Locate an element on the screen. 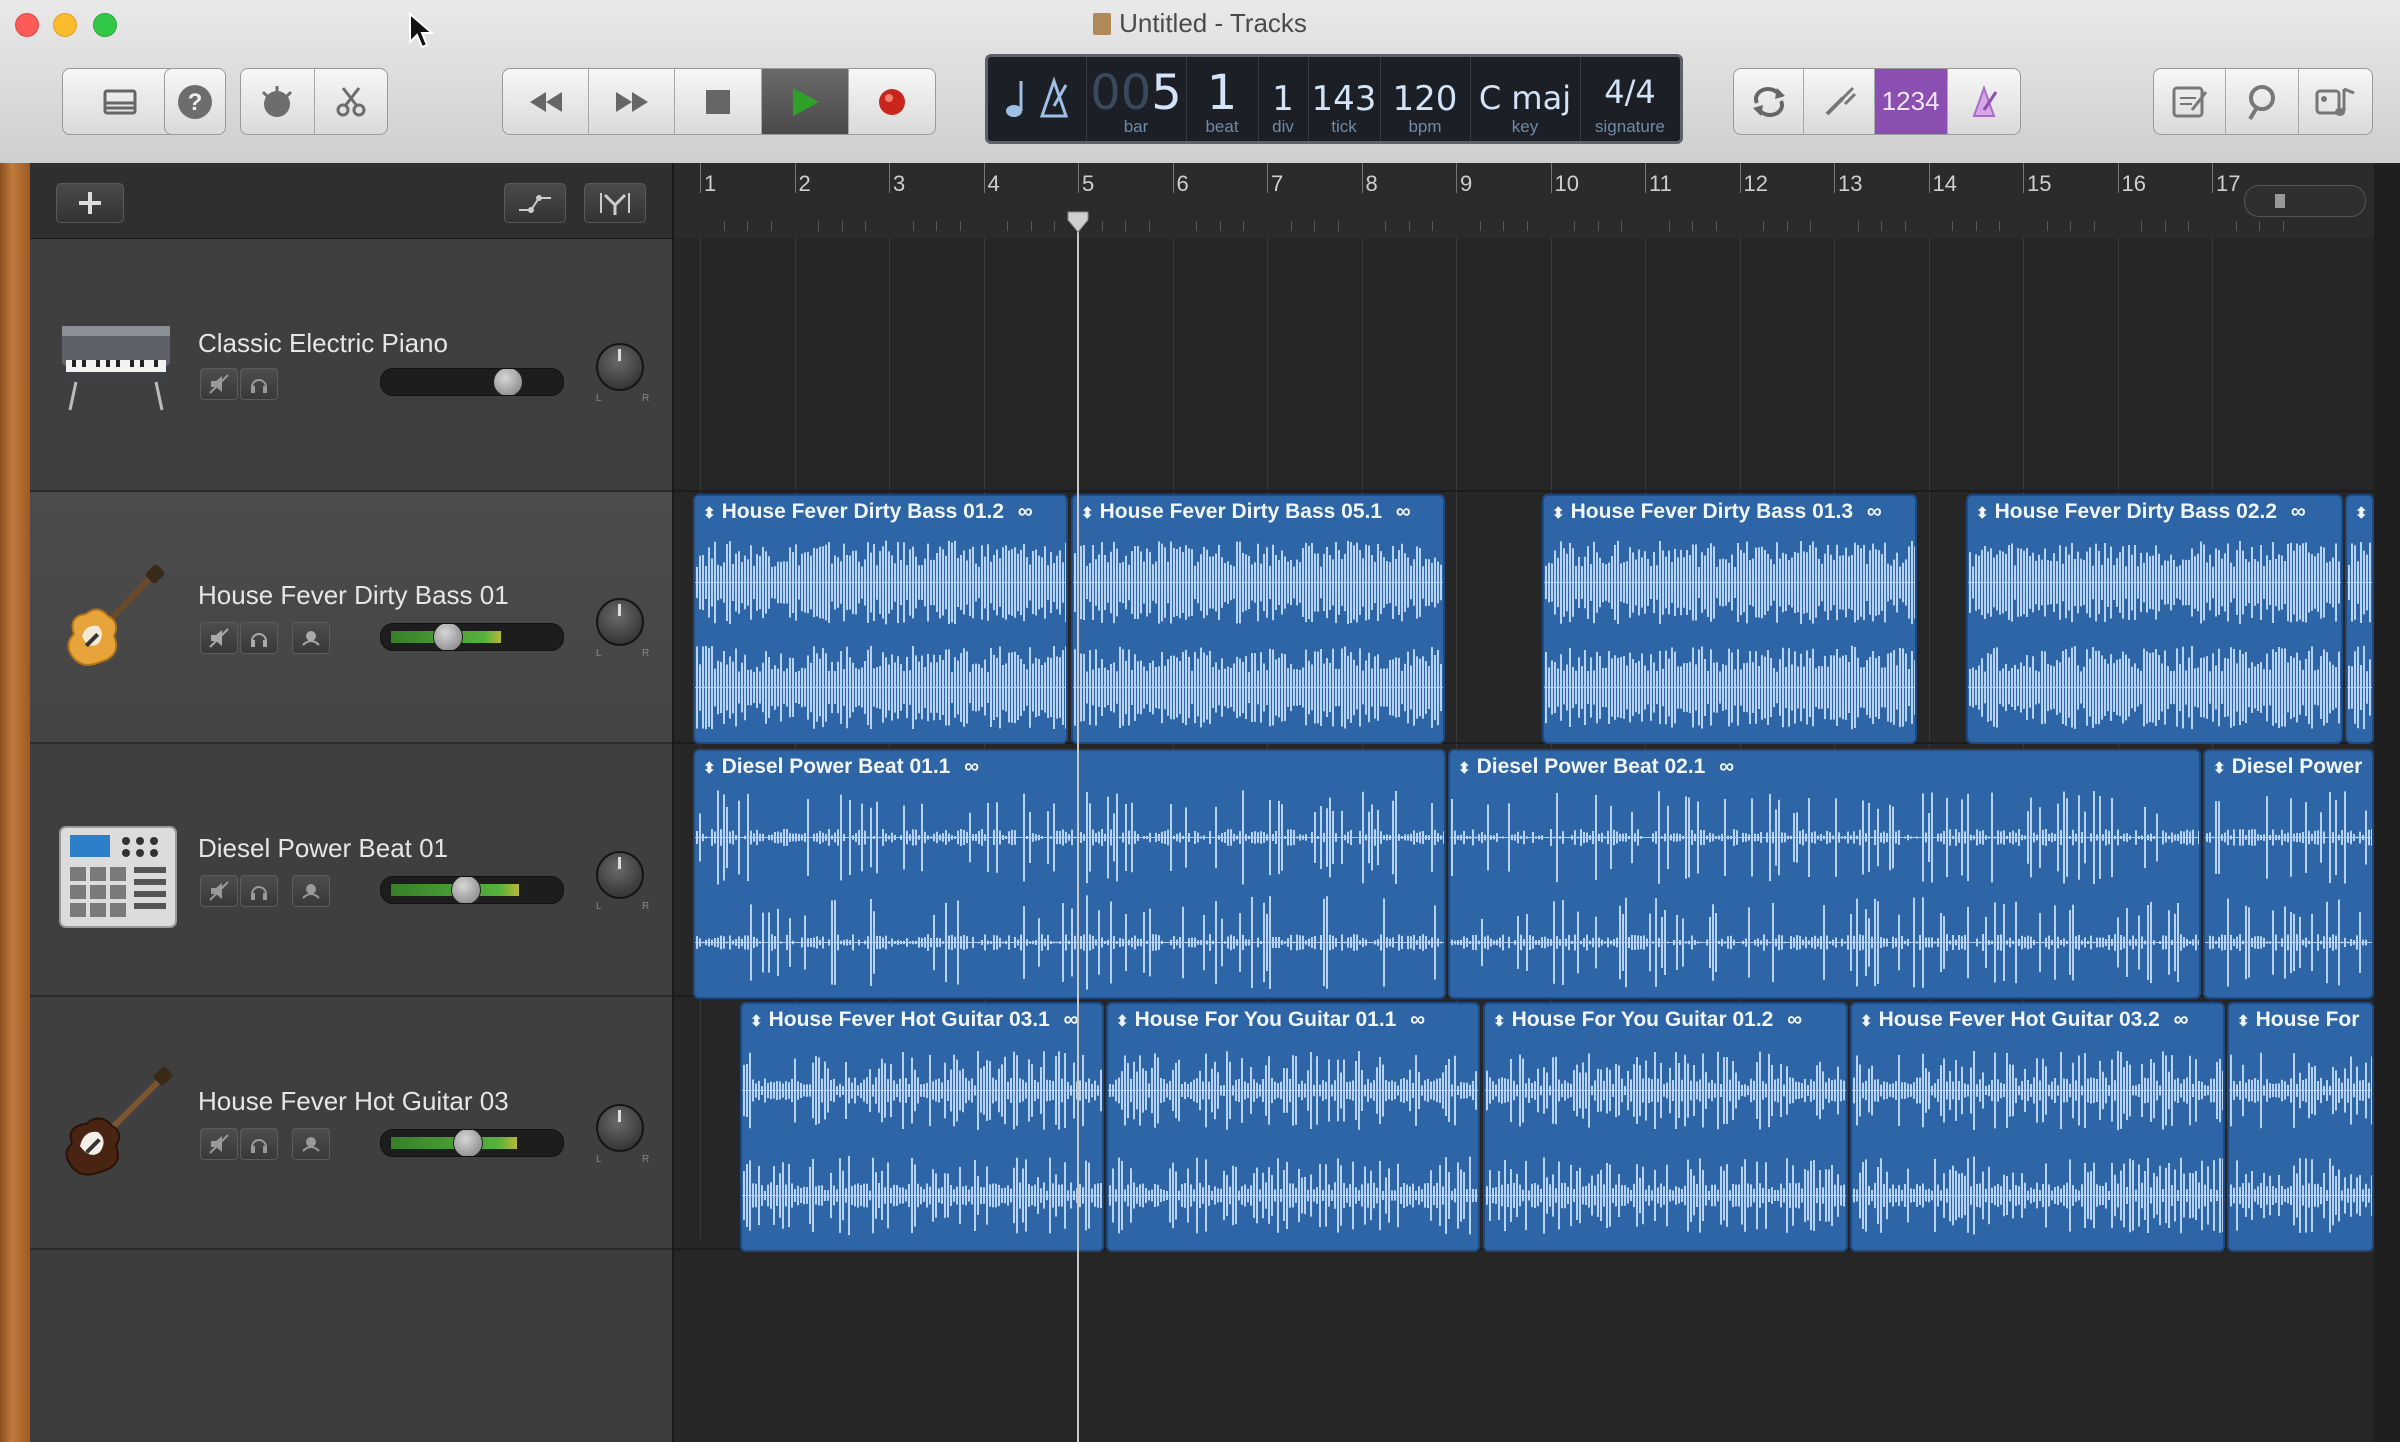 The width and height of the screenshot is (2400, 1442). track-header: Classic Electric Piano L R is located at coordinates (351, 366).